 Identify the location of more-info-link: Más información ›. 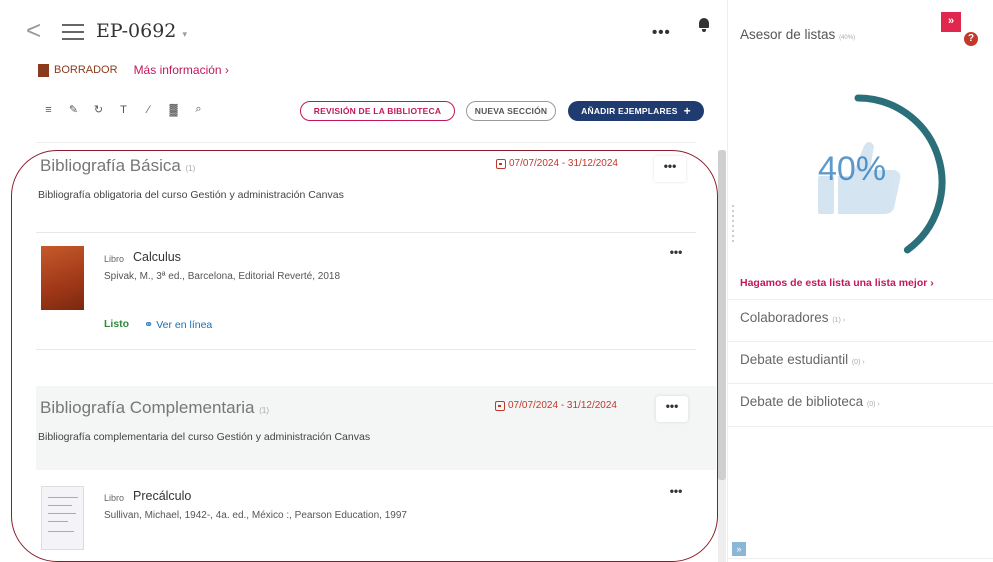
(181, 70).